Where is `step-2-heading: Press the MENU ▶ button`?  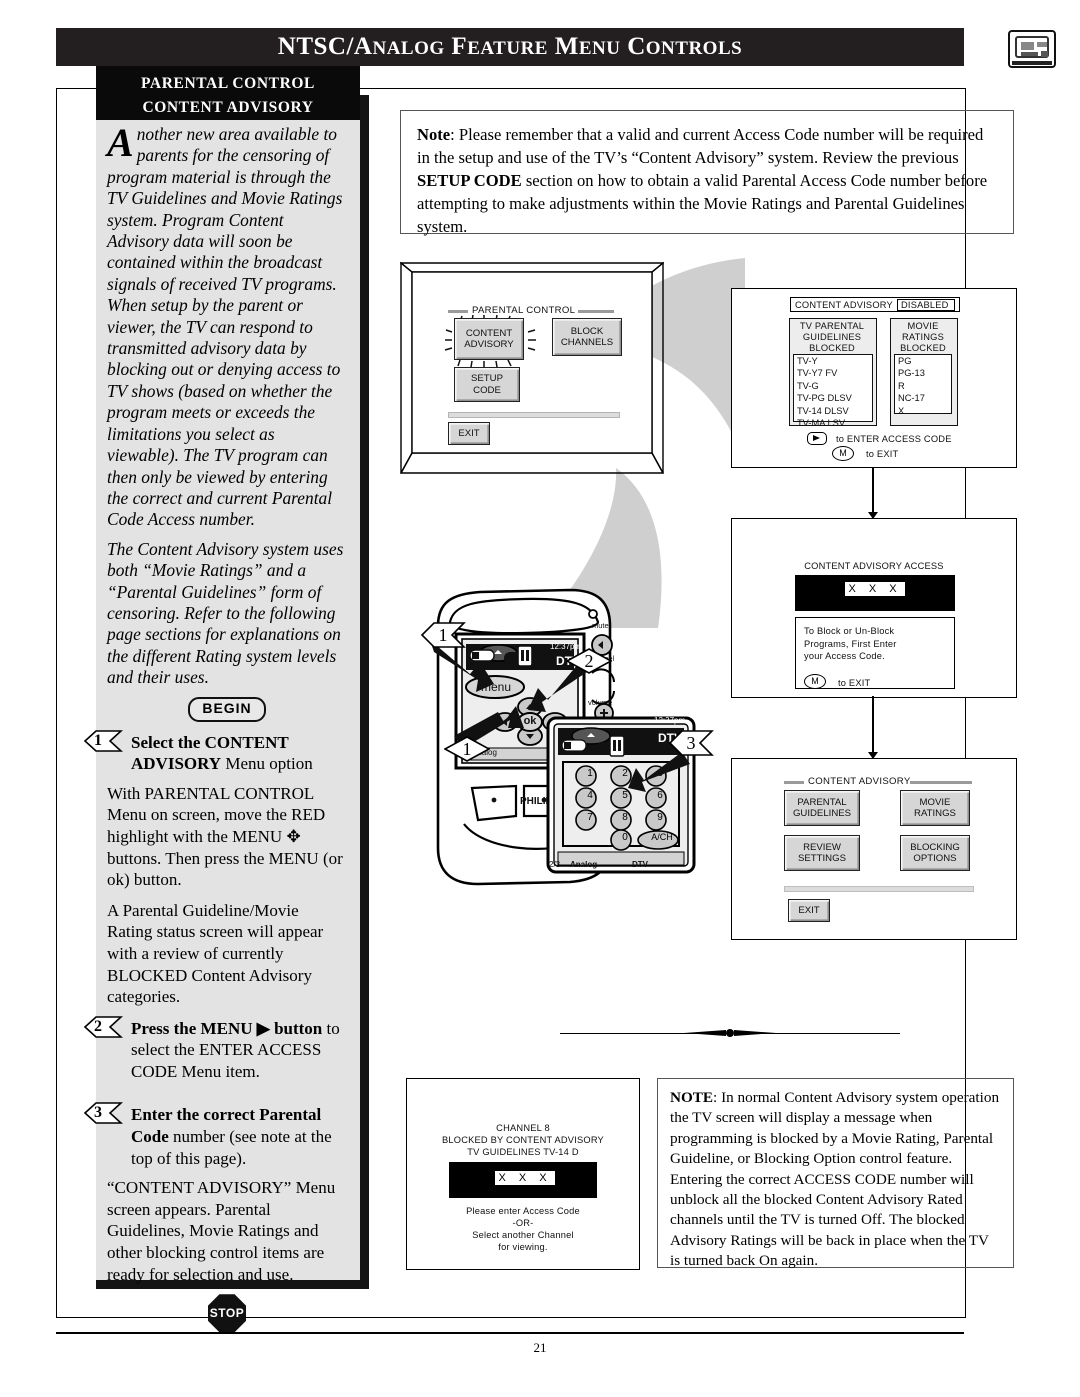
step-2-heading: Press the MENU ▶ button is located at coordinates (227, 1028).